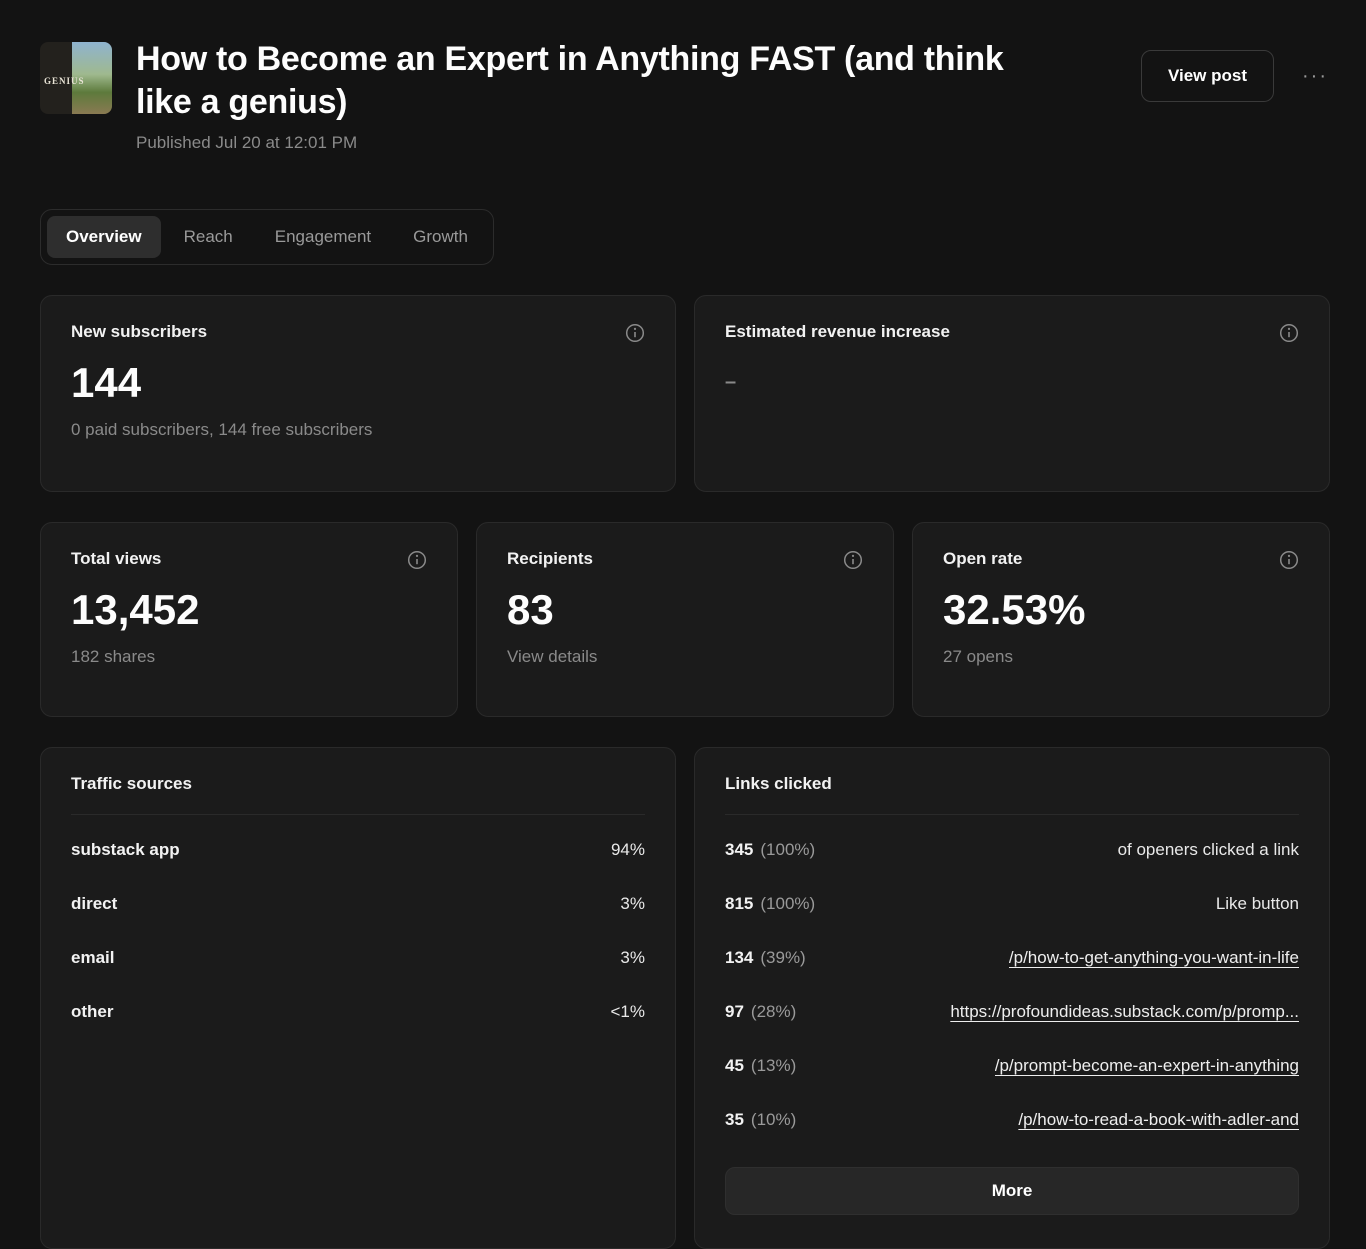  I want to click on view-details-link: View details, so click(685, 657).